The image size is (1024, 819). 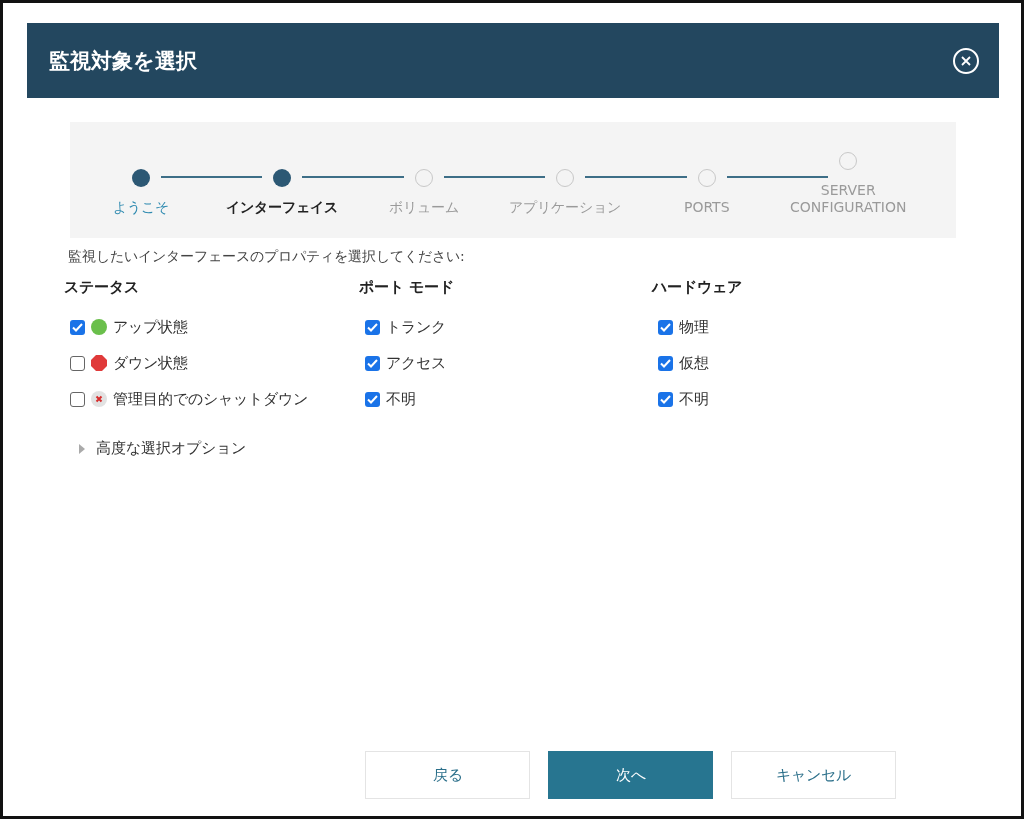 What do you see at coordinates (99, 327) in the screenshot?
I see `status-up-icon` at bounding box center [99, 327].